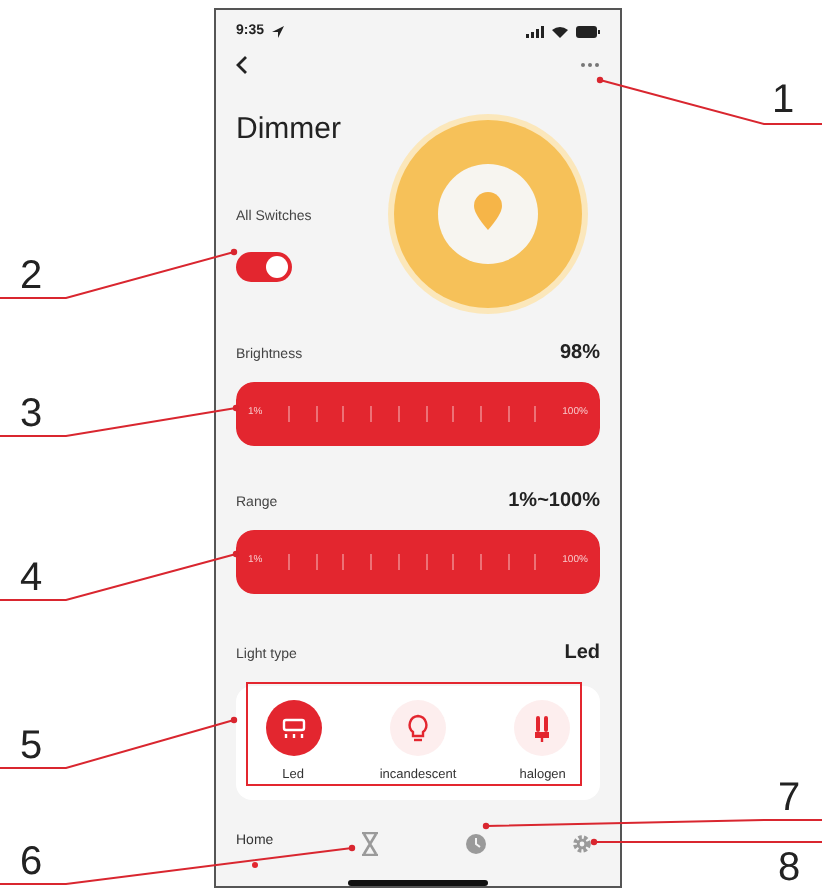 This screenshot has width=822, height=892. Describe the element at coordinates (581, 844) in the screenshot. I see `settings-icon` at that location.